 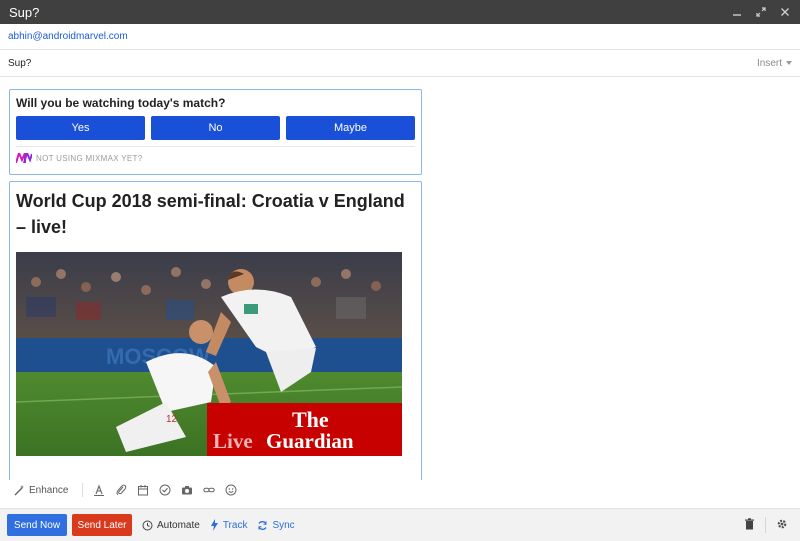 What do you see at coordinates (749, 525) in the screenshot?
I see `trash-icon` at bounding box center [749, 525].